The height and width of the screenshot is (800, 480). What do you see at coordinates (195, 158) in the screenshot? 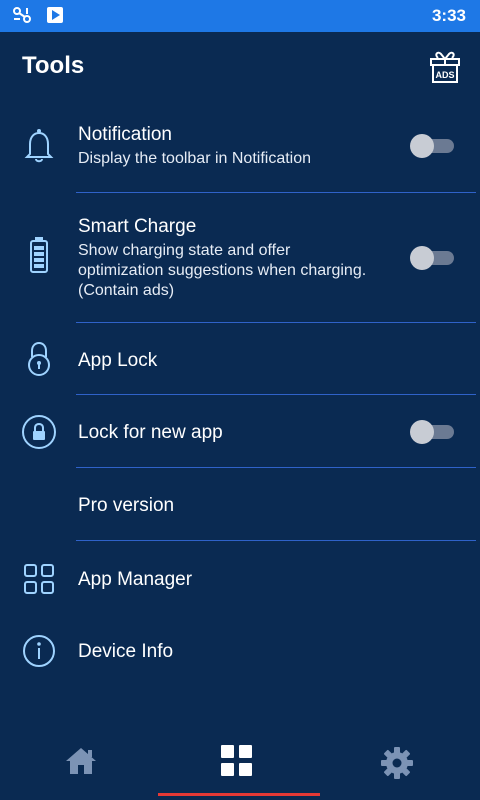
I see `item-description: Display the toolbar in Notification` at bounding box center [195, 158].